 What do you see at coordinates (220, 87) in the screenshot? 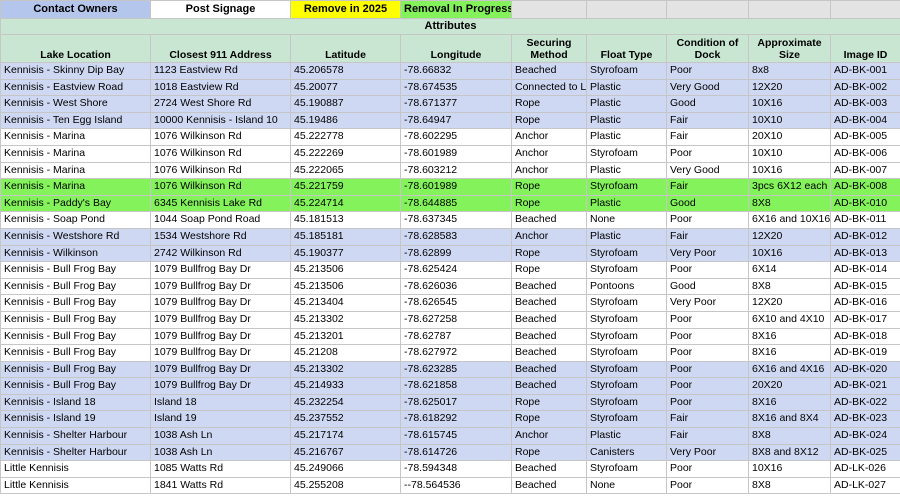
I see `cell-address: 1018 Eastview Rd` at bounding box center [220, 87].